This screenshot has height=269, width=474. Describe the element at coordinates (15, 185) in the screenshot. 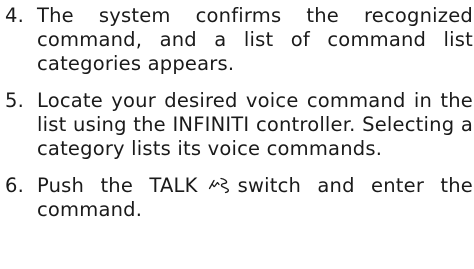

I see `step-number: 6.` at that location.